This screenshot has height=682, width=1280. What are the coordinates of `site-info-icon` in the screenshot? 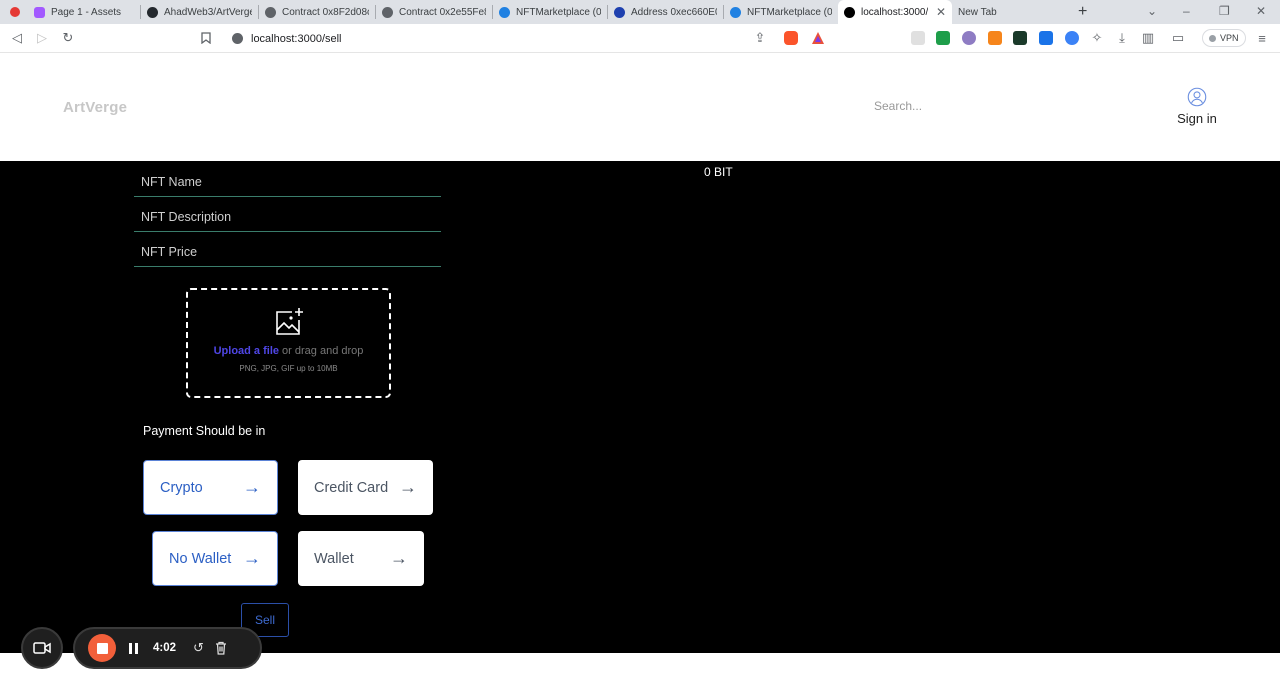 It's located at (237, 38).